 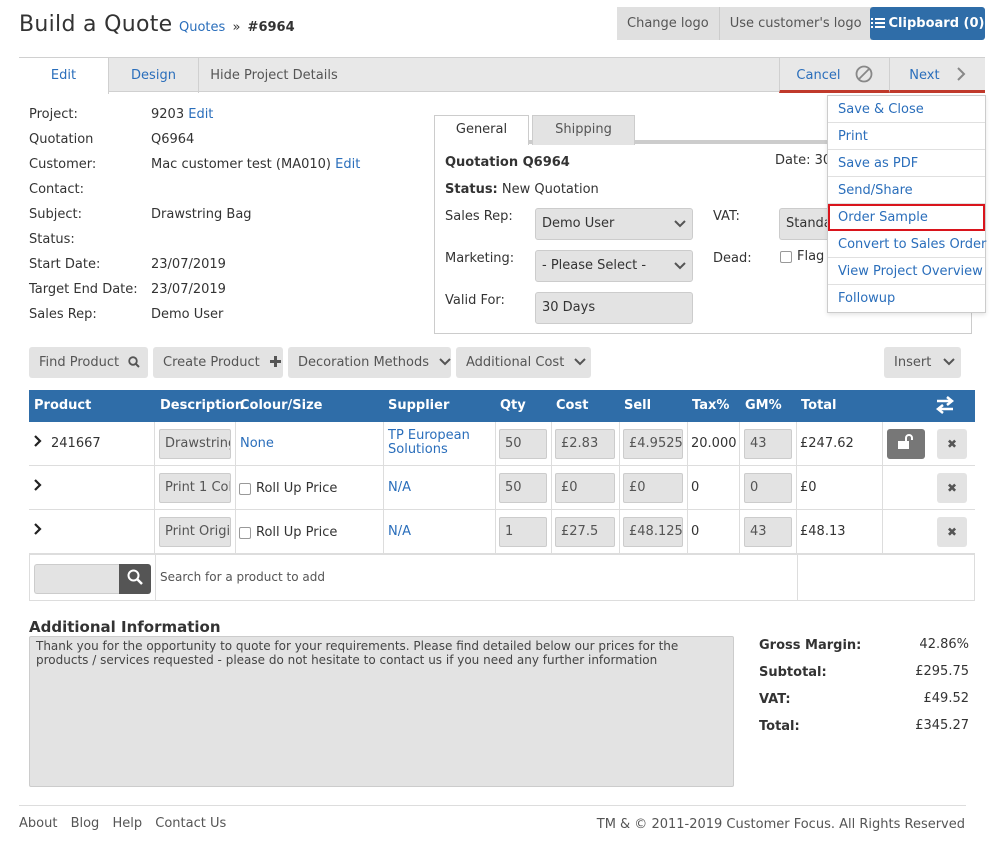 I want to click on breadcrumb-quotes-link: Quotes, so click(x=202, y=27).